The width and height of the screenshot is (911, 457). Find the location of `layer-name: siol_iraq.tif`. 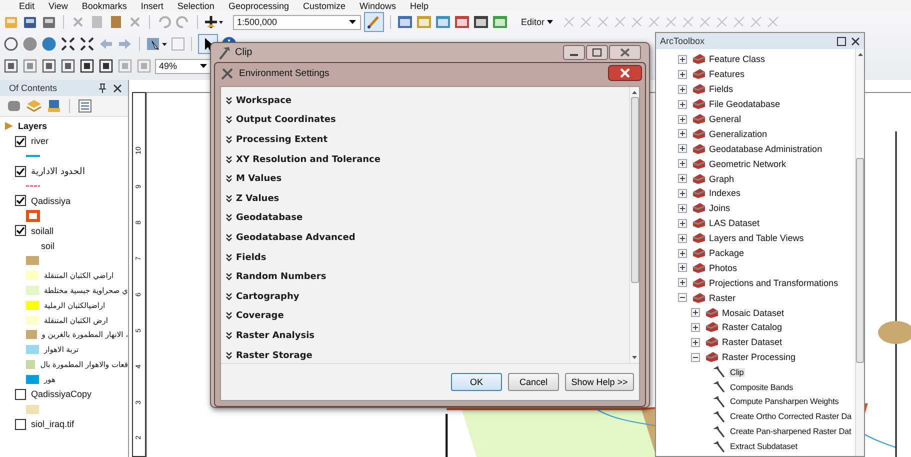

layer-name: siol_iraq.tif is located at coordinates (52, 424).